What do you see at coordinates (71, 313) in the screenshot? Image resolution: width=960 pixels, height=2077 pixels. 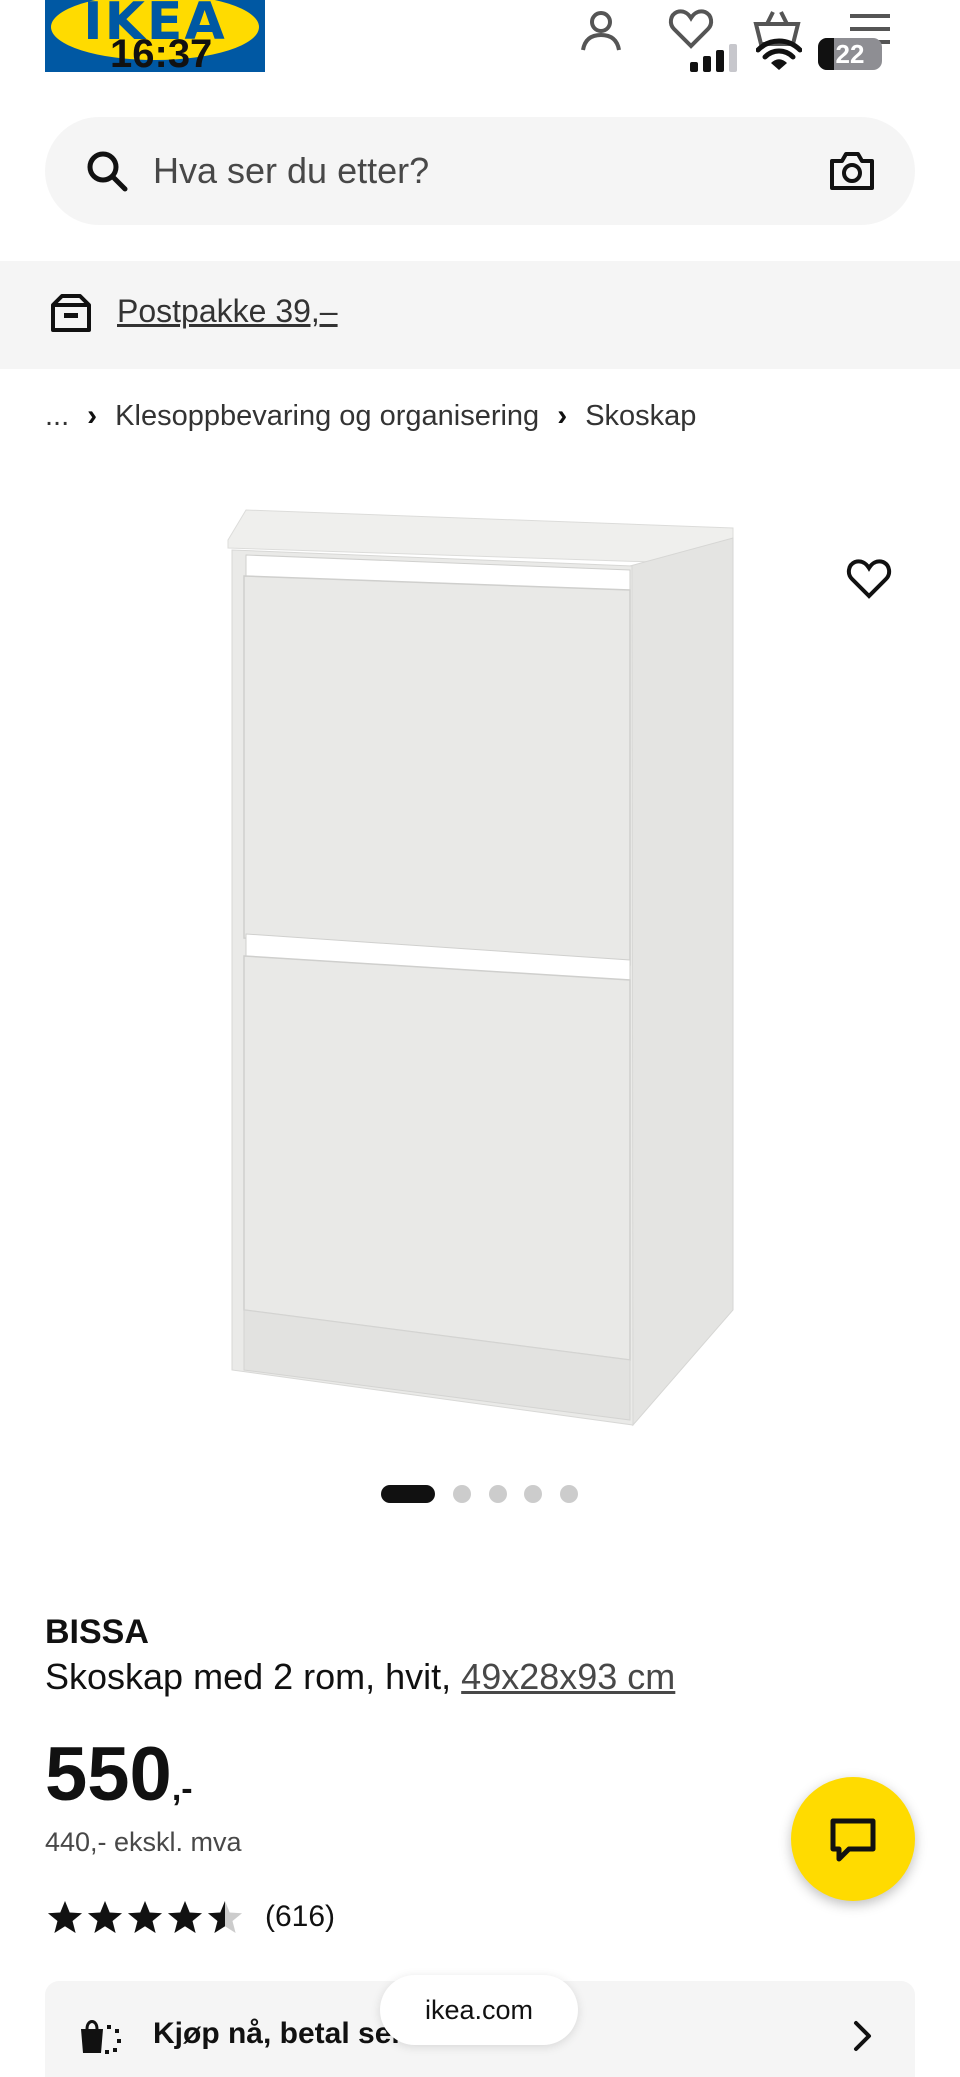 I see `package-icon` at bounding box center [71, 313].